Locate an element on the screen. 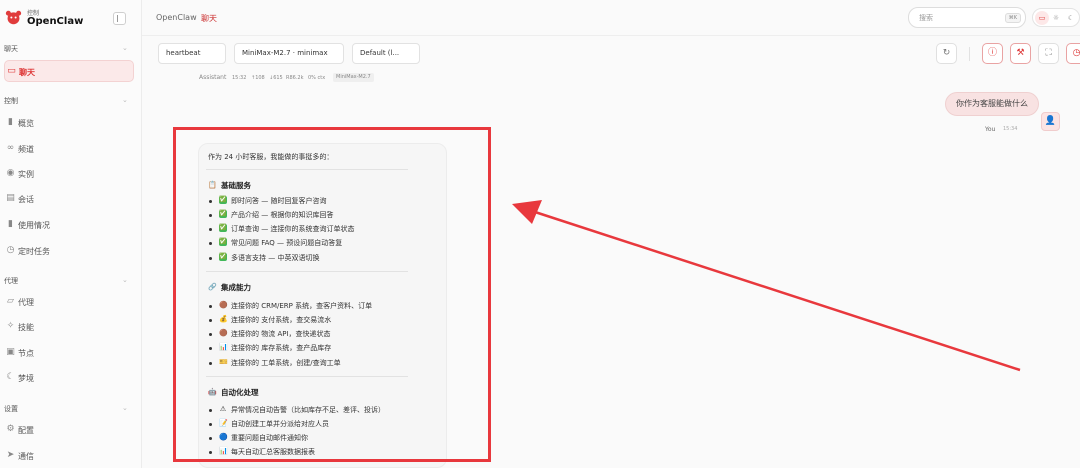 Image resolution: width=1080 pixels, height=468 pixels. wrench-icon: ⚒ is located at coordinates (1020, 53).